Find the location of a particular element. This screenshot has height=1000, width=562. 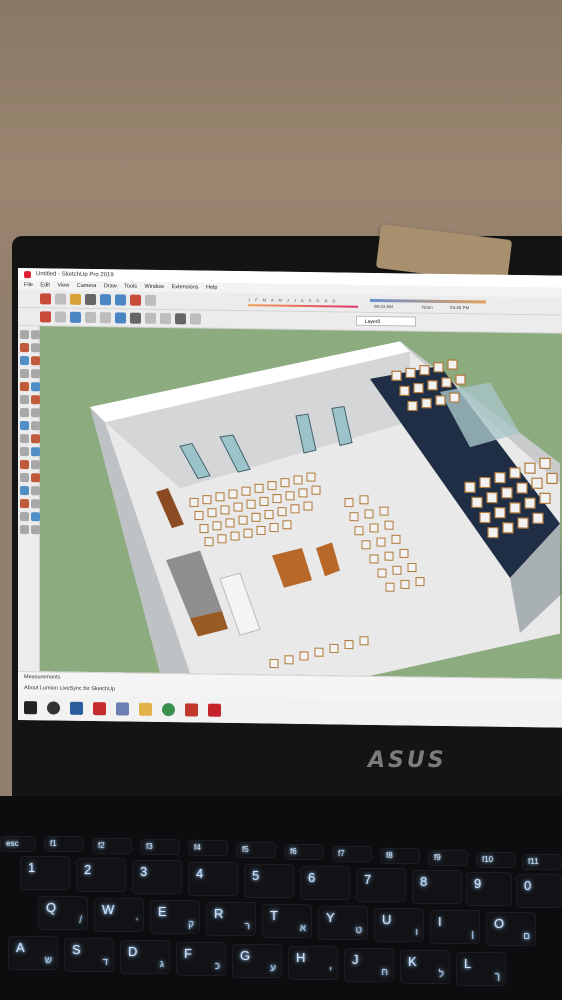

look-around-icon is located at coordinates (35, 517).